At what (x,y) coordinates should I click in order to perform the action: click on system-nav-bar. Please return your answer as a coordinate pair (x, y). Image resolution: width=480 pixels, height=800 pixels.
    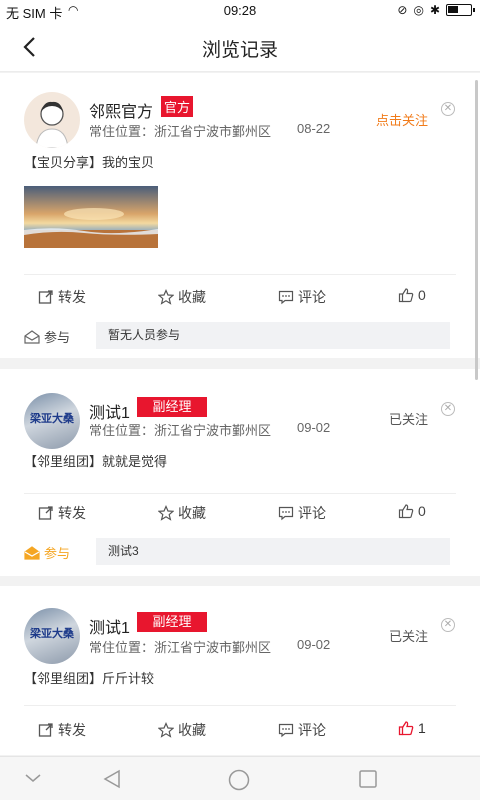
    Looking at the image, I should click on (240, 778).